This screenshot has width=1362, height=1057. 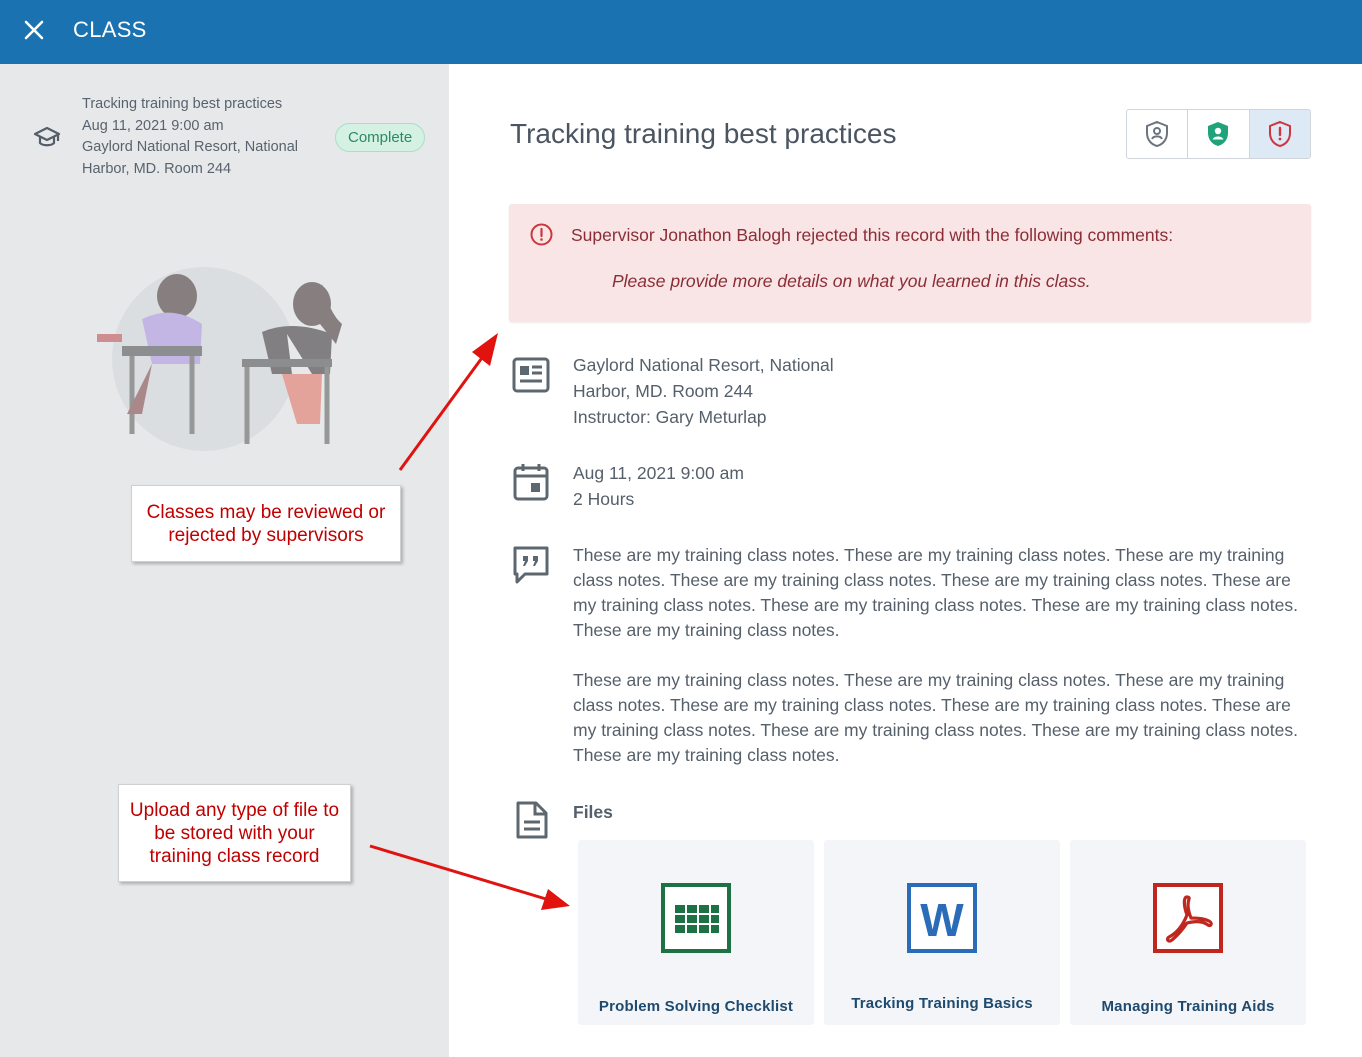 What do you see at coordinates (593, 812) in the screenshot?
I see `files-label: Files` at bounding box center [593, 812].